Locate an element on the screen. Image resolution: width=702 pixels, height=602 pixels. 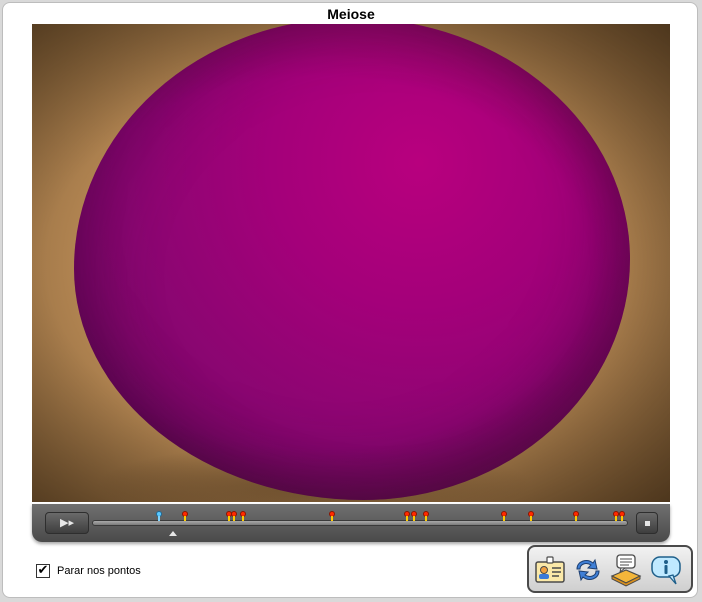
stop-at-points-option: ✔ Parar nos pontos is located at coordinates (88, 571).